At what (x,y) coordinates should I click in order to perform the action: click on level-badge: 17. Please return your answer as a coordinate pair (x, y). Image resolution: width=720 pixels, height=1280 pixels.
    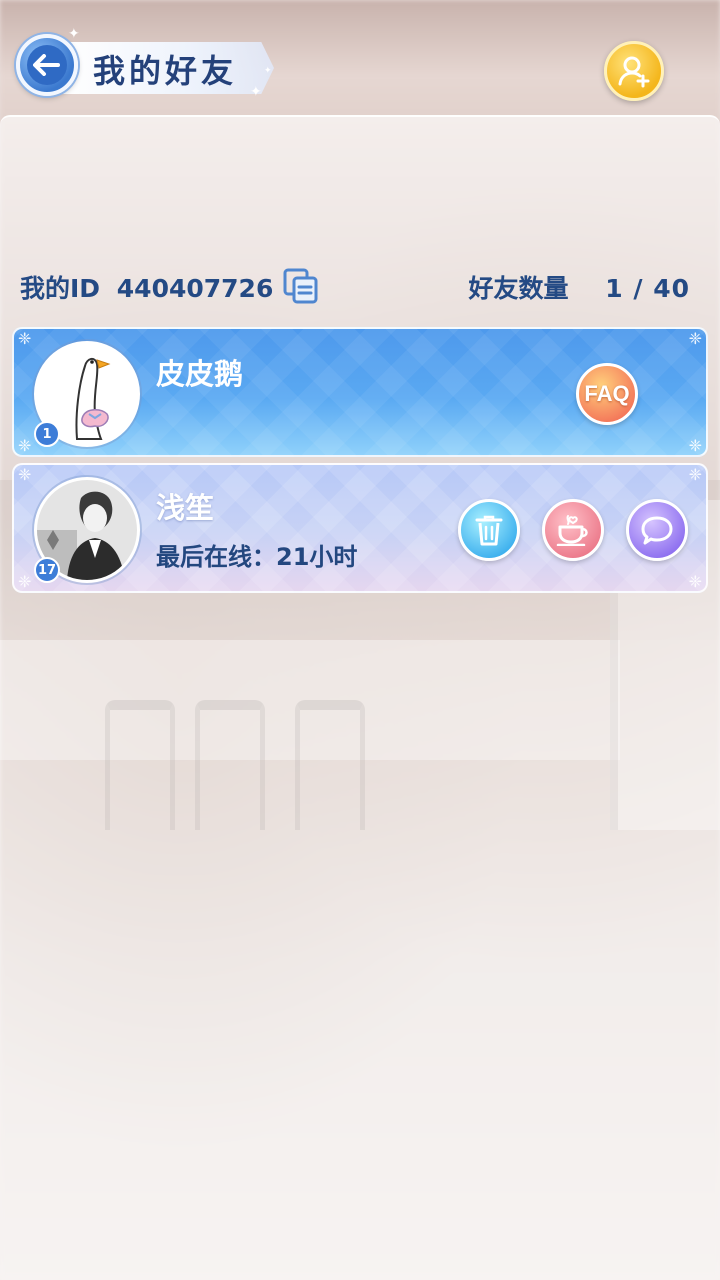
    Looking at the image, I should click on (47, 570).